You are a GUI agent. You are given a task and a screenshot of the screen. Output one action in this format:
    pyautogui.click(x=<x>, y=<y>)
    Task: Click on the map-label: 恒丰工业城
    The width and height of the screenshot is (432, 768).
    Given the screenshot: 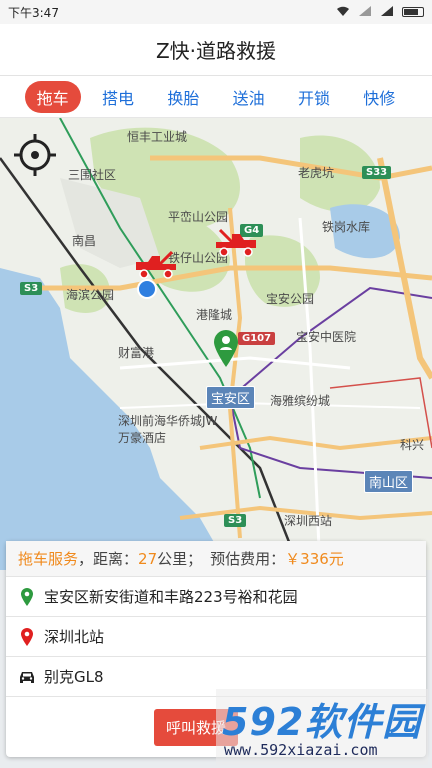 What is the action you would take?
    pyautogui.click(x=157, y=137)
    